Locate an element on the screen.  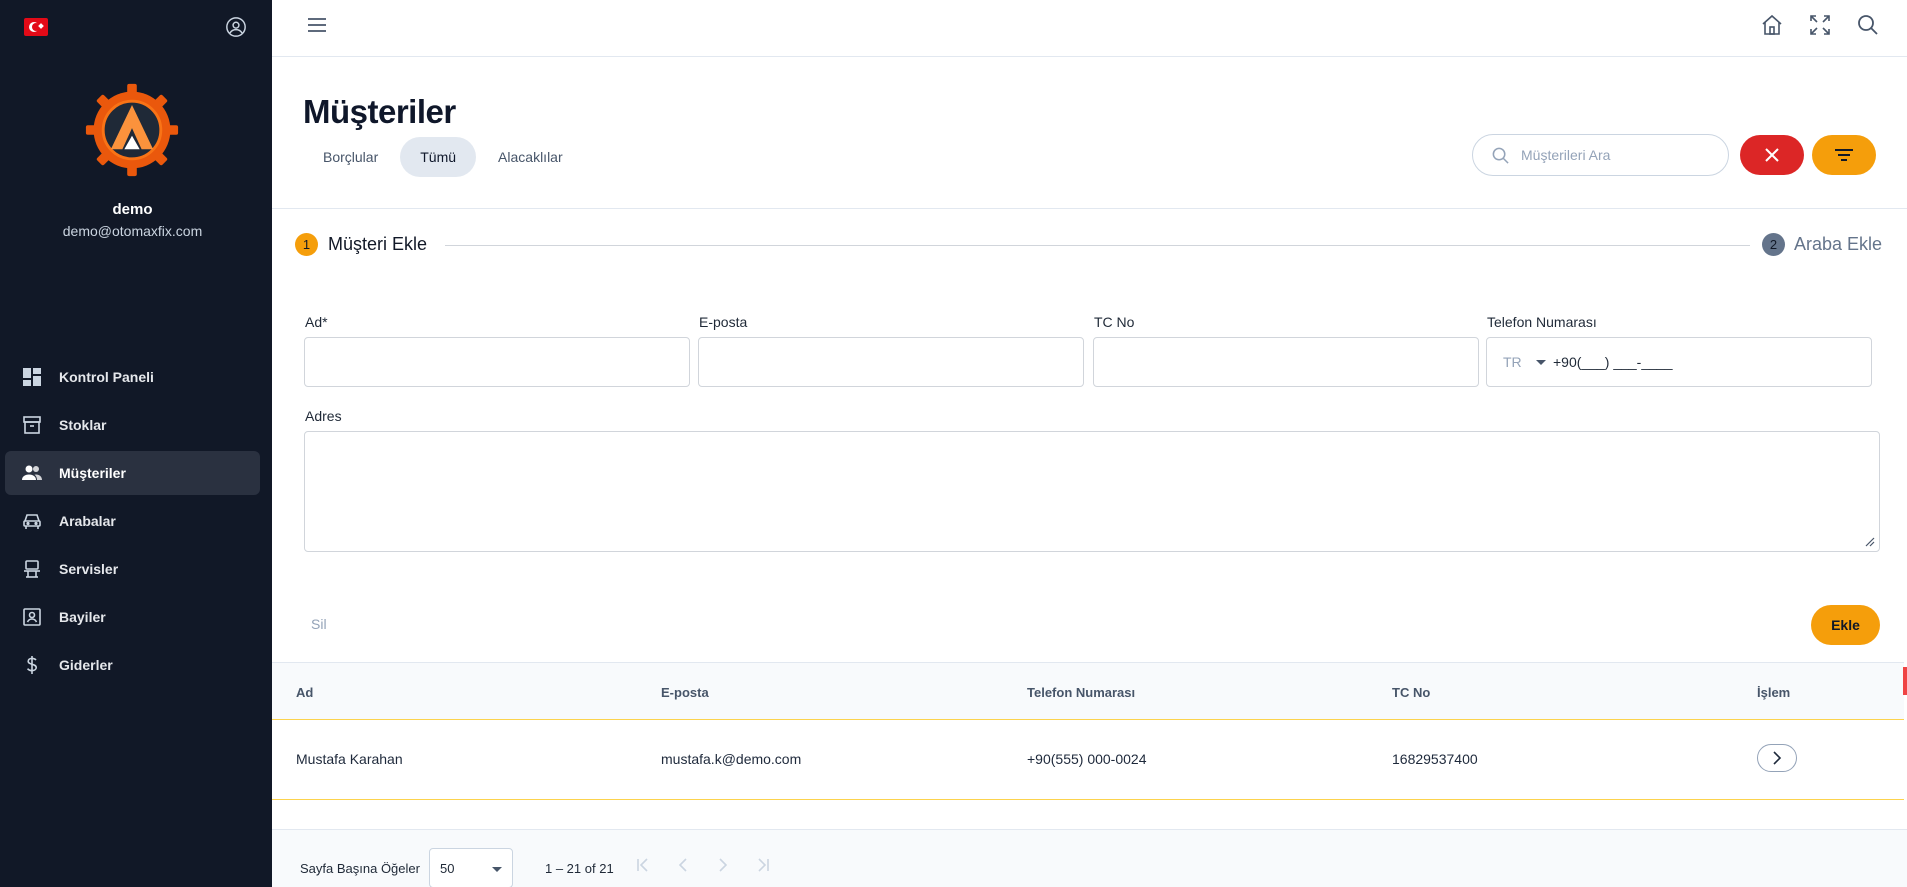
column-header-phone: Telefon Numarası is located at coordinates (1081, 692).